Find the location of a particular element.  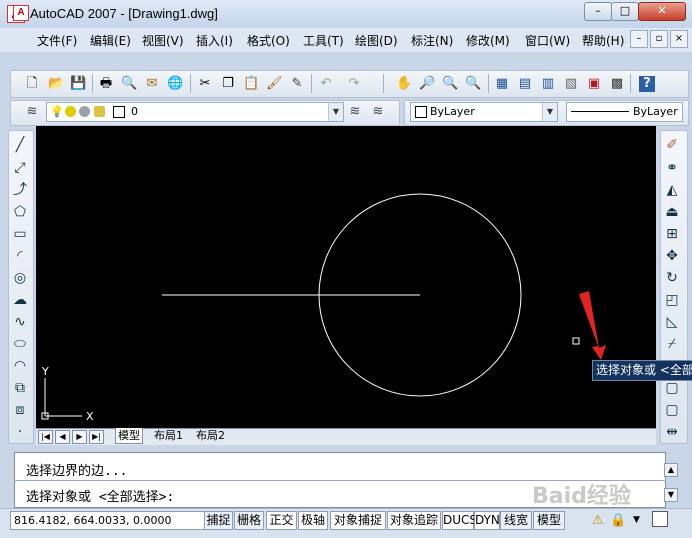

linetype-control: ByLayer is located at coordinates (624, 112).